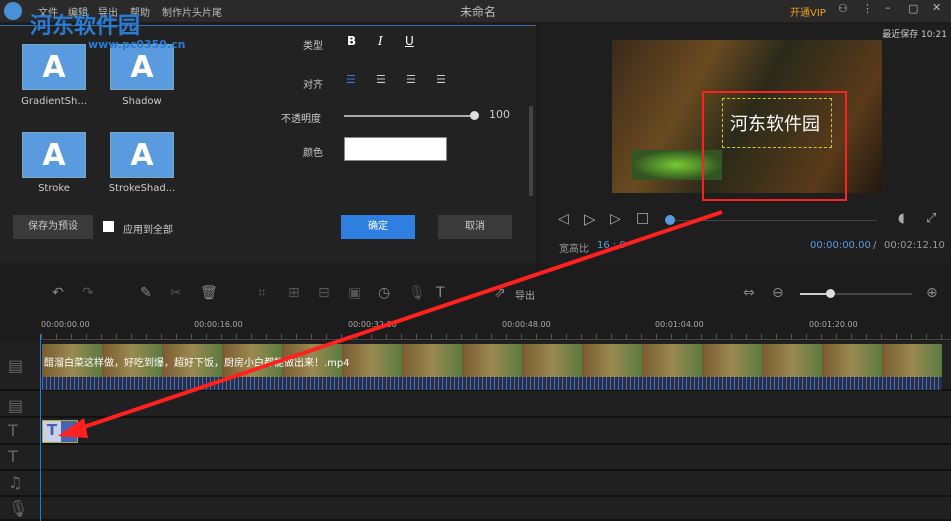 This screenshot has height=521, width=951. I want to click on style-label: Shadow, so click(142, 101).